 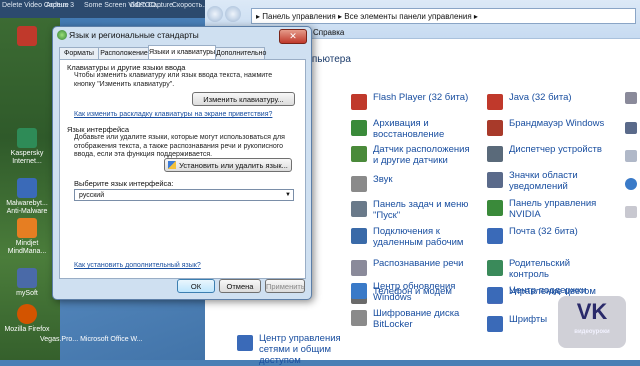 What do you see at coordinates (407, 16) in the screenshot?
I see `breadcrumb-item: Все элементы панели управления` at bounding box center [407, 16].